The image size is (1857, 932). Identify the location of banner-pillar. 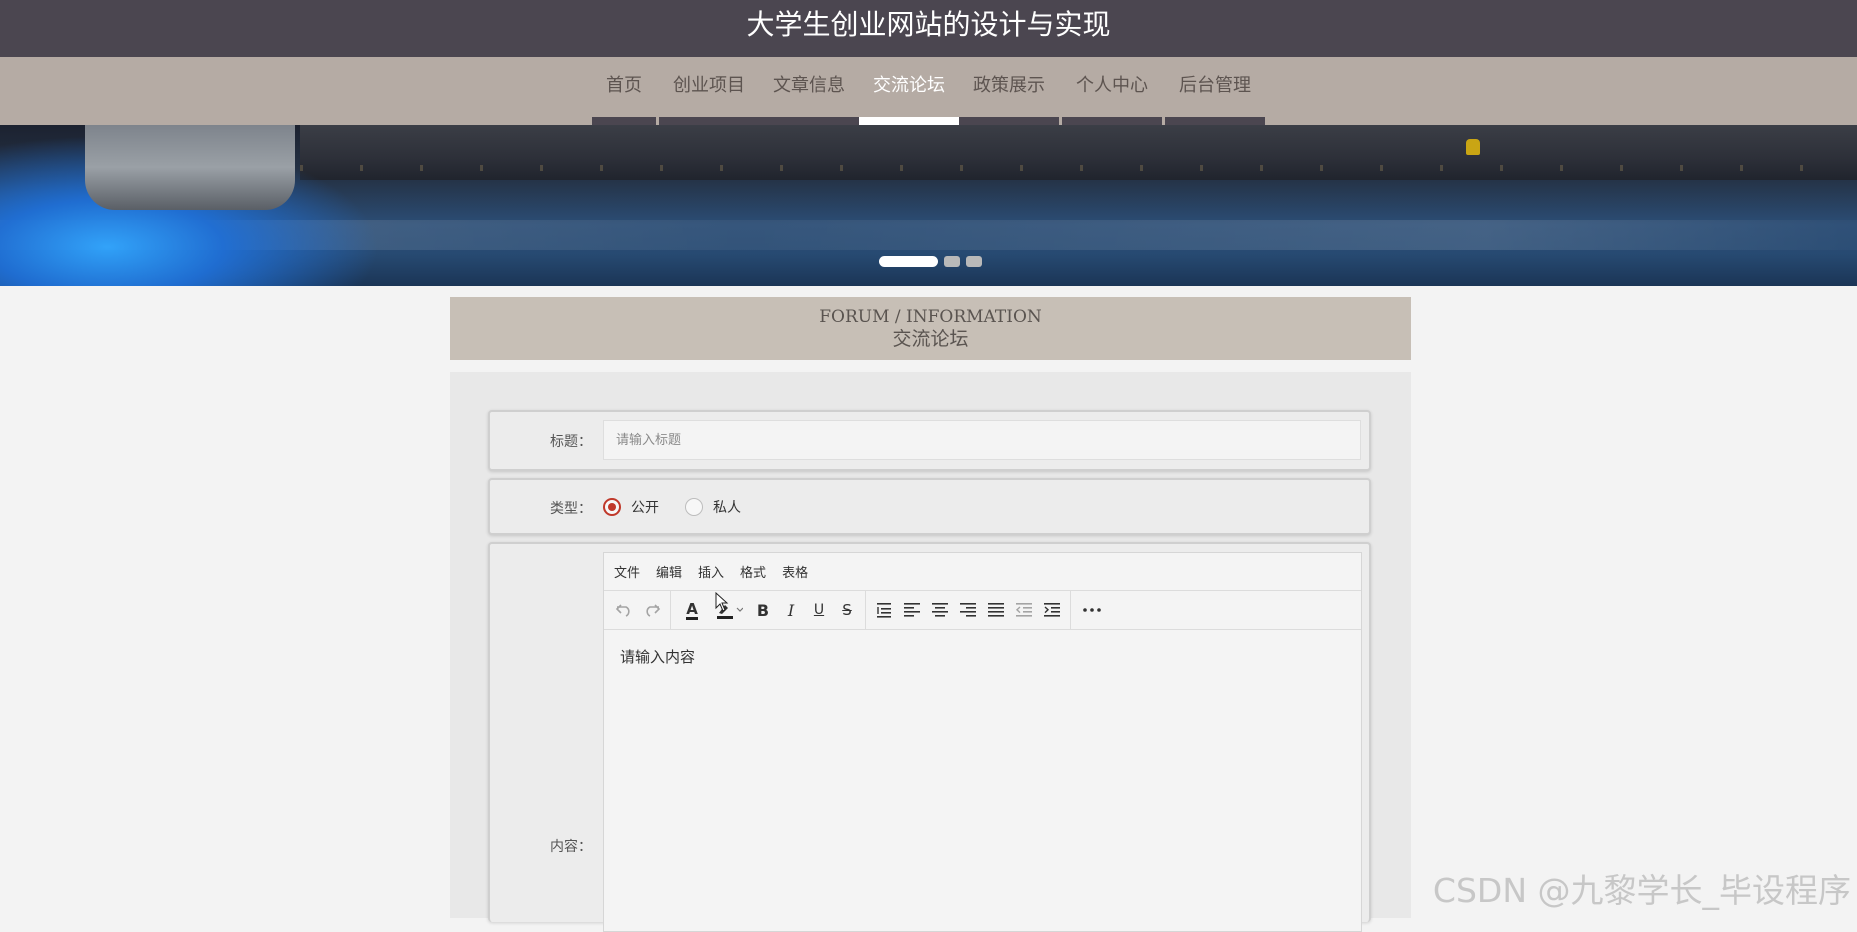
(190, 167).